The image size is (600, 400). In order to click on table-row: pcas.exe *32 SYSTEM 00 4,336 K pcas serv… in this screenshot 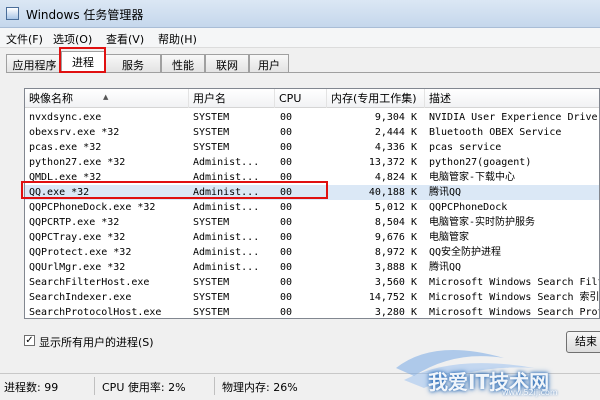, I will do `click(312, 147)`.